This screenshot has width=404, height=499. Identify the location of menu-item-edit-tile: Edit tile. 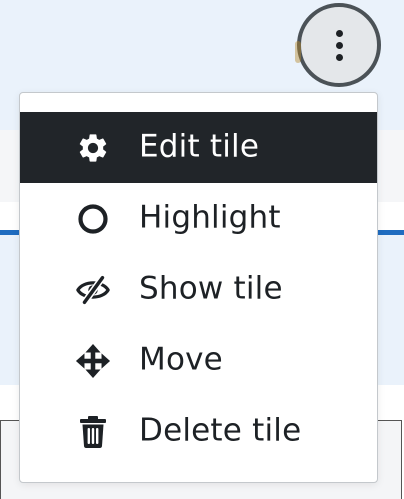
(198, 147).